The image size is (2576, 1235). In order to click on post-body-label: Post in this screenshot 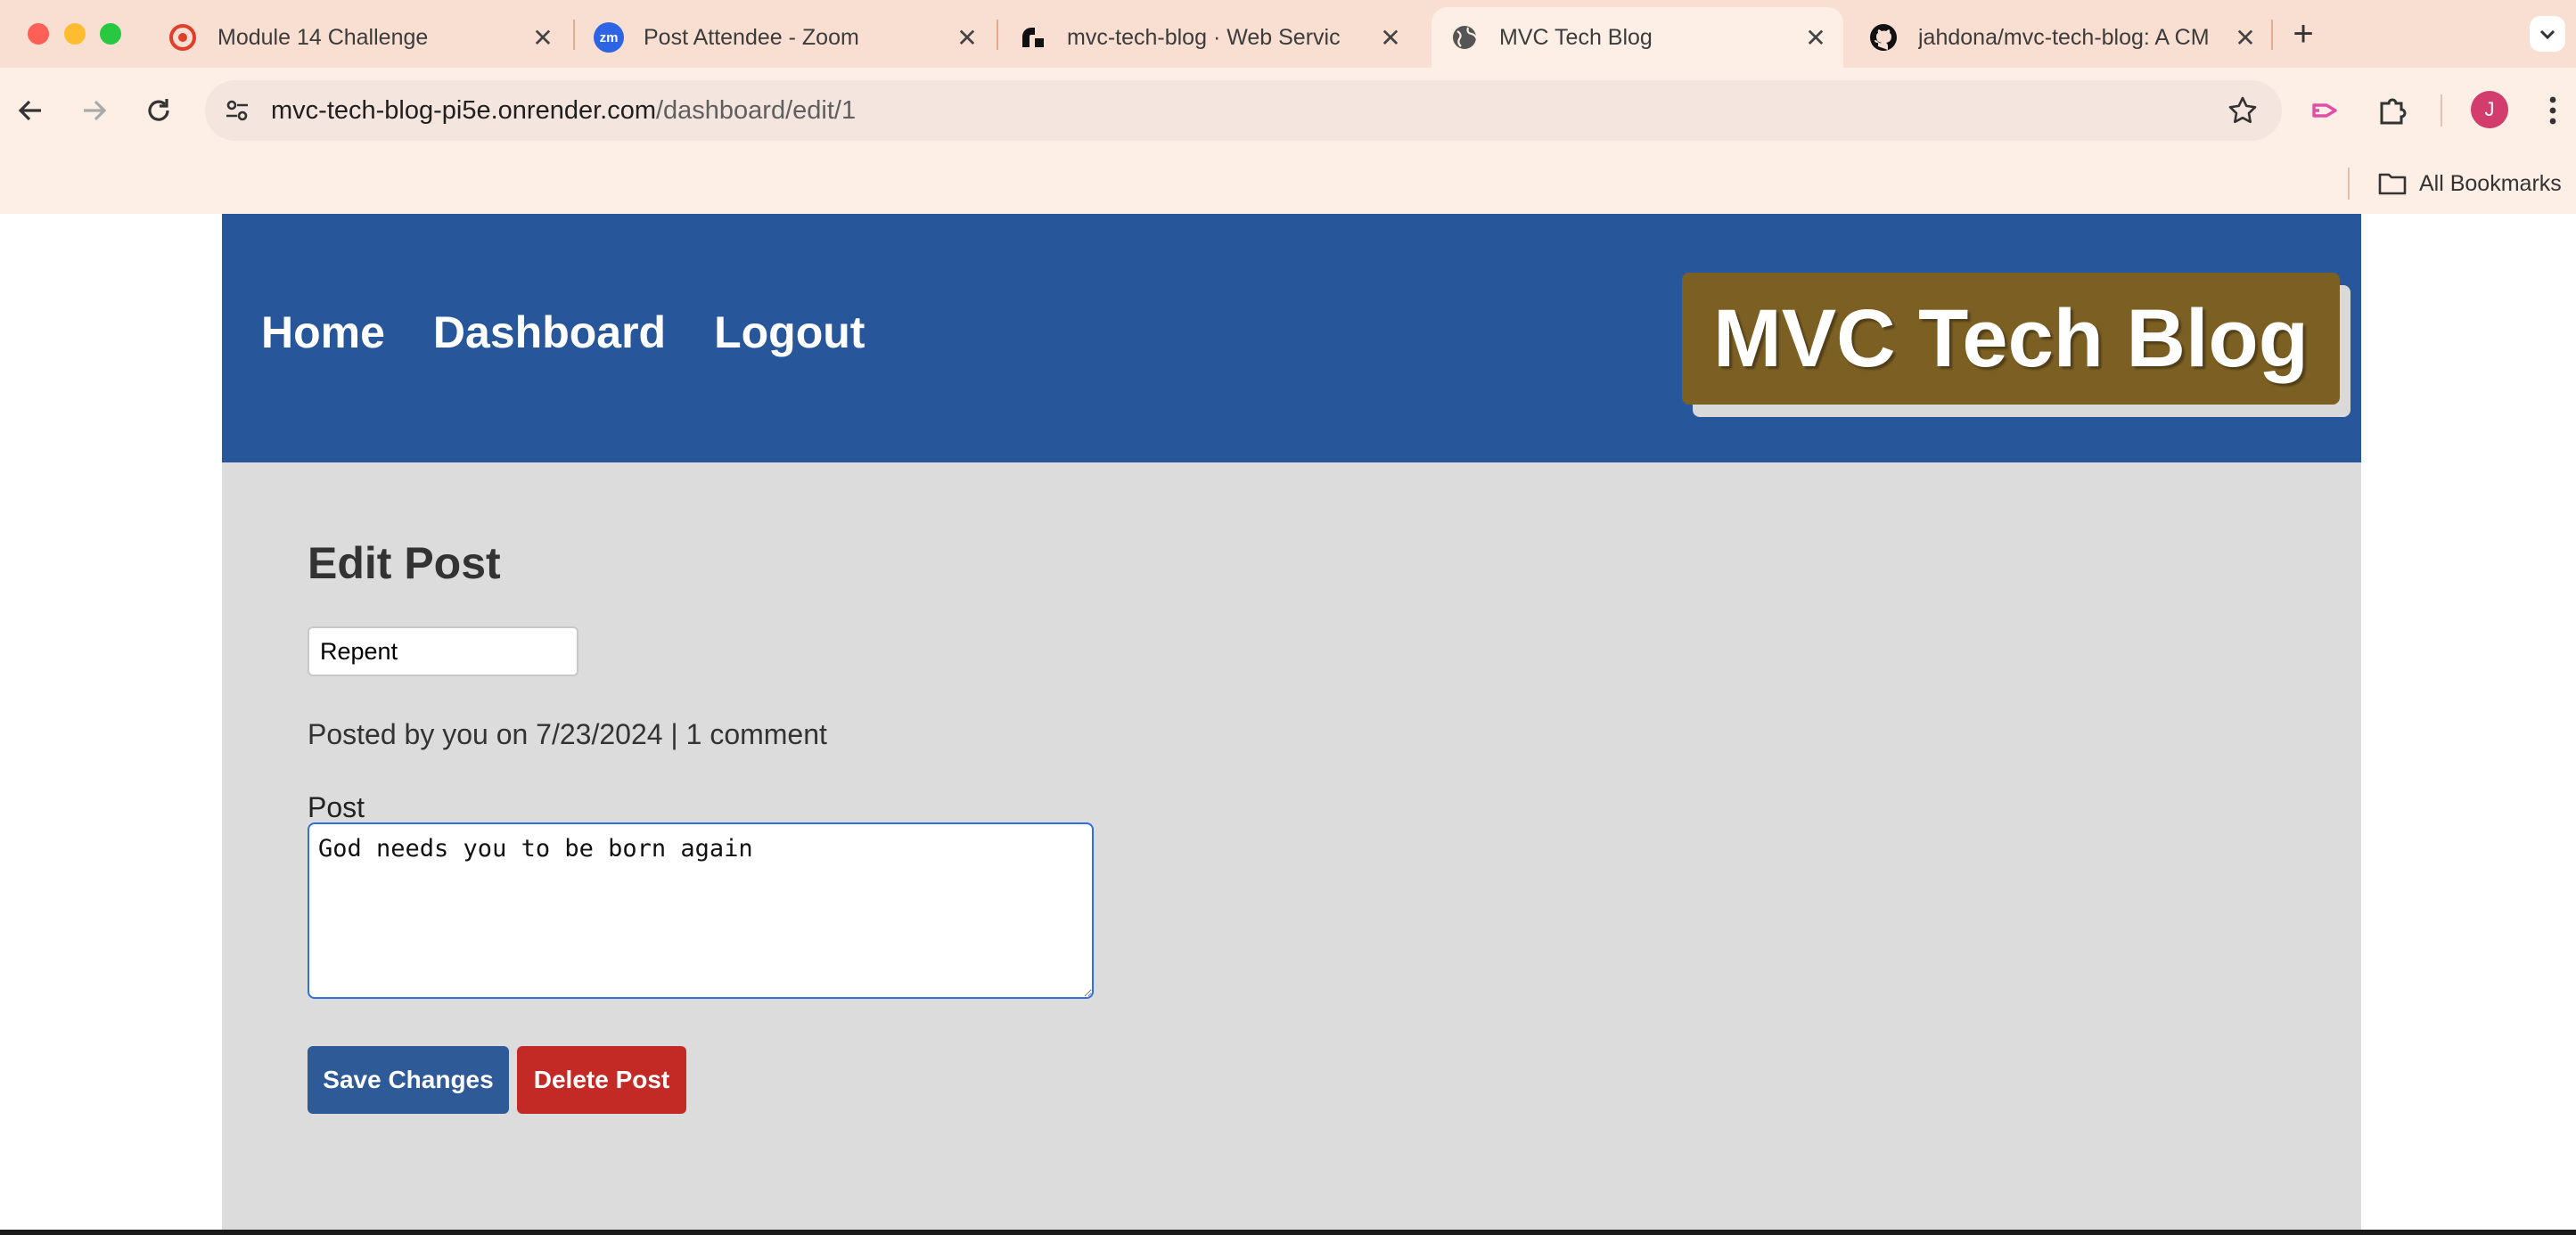, I will do `click(336, 807)`.